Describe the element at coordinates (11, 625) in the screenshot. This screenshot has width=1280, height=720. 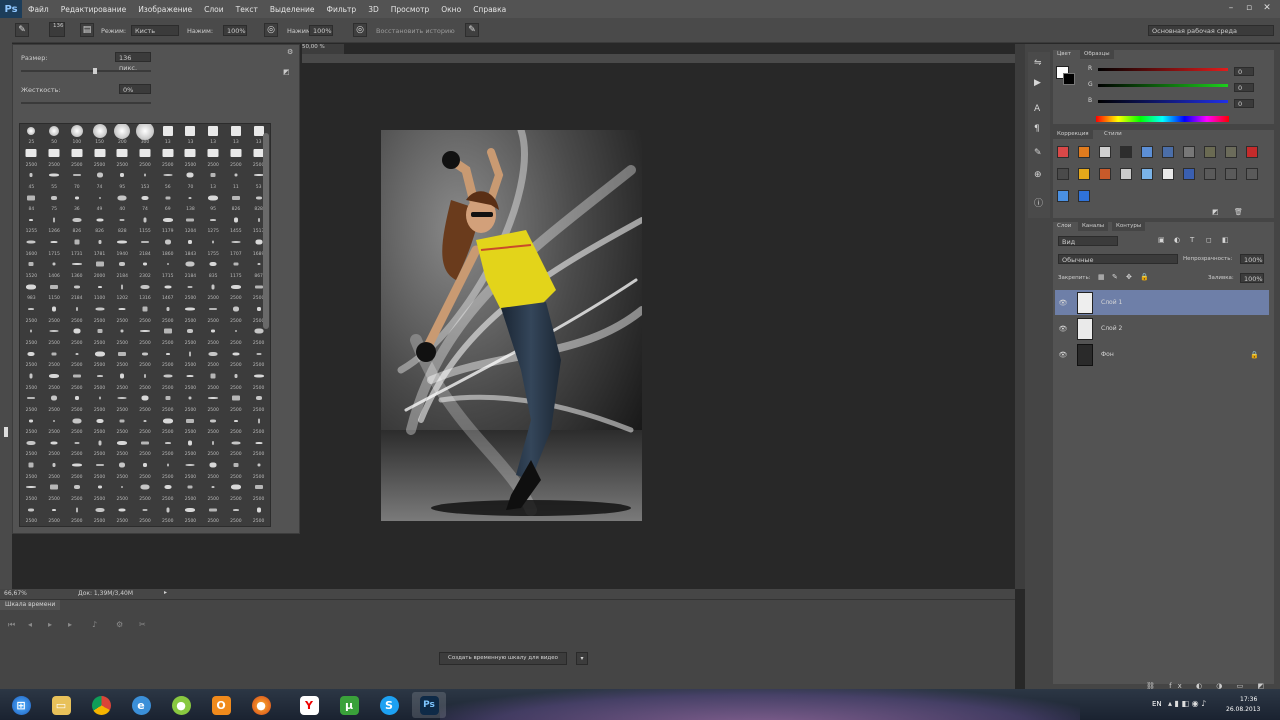
I see `timeline-first-frame-icon: ⏮` at that location.